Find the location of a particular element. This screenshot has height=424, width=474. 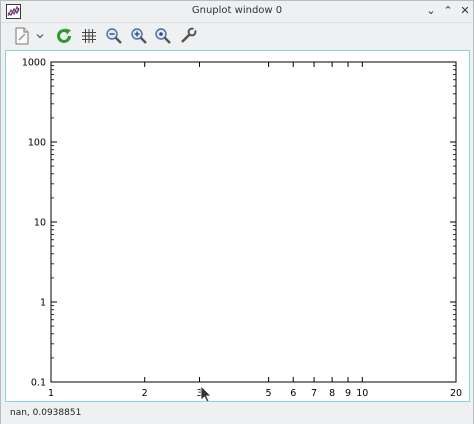

zoom-next-icon is located at coordinates (139, 36).